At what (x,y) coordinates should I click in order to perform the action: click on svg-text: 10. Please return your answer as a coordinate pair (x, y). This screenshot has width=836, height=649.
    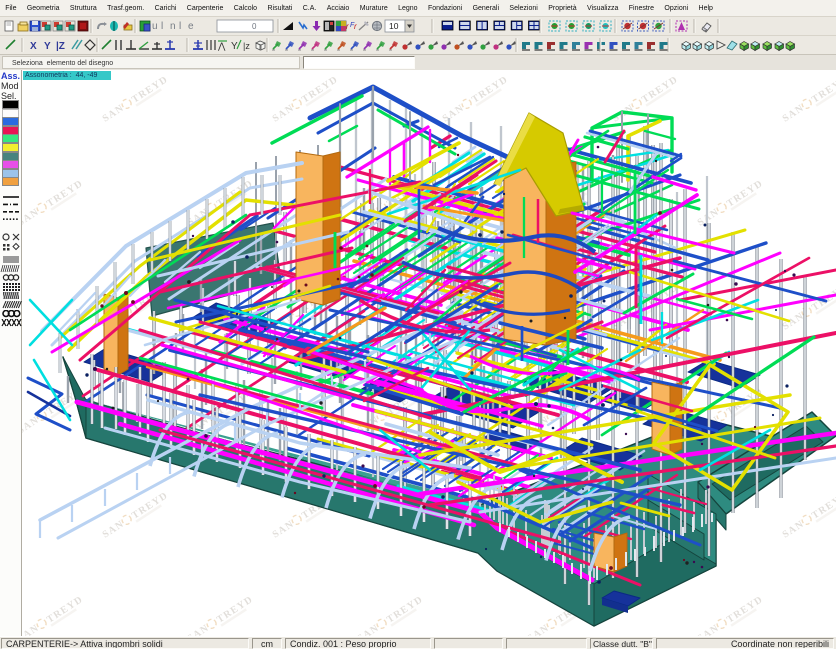
    Looking at the image, I should click on (394, 26).